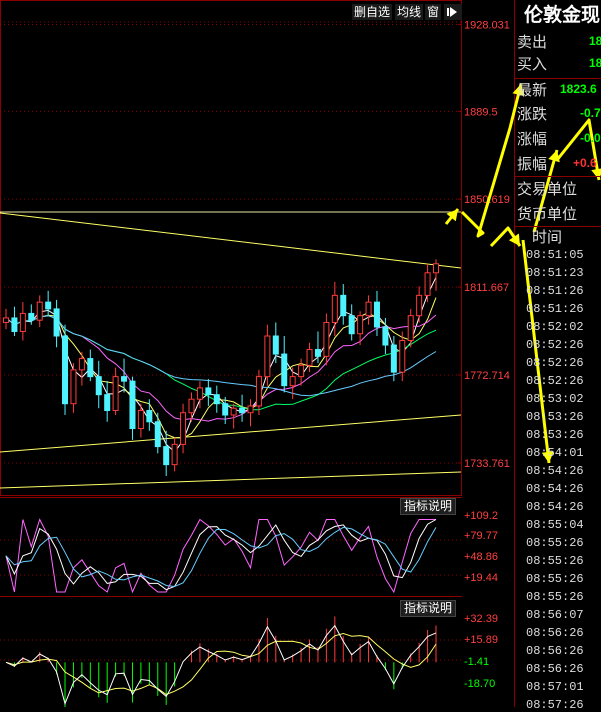  Describe the element at coordinates (547, 189) in the screenshot. I see `quote-label-6: 交易单位` at that location.